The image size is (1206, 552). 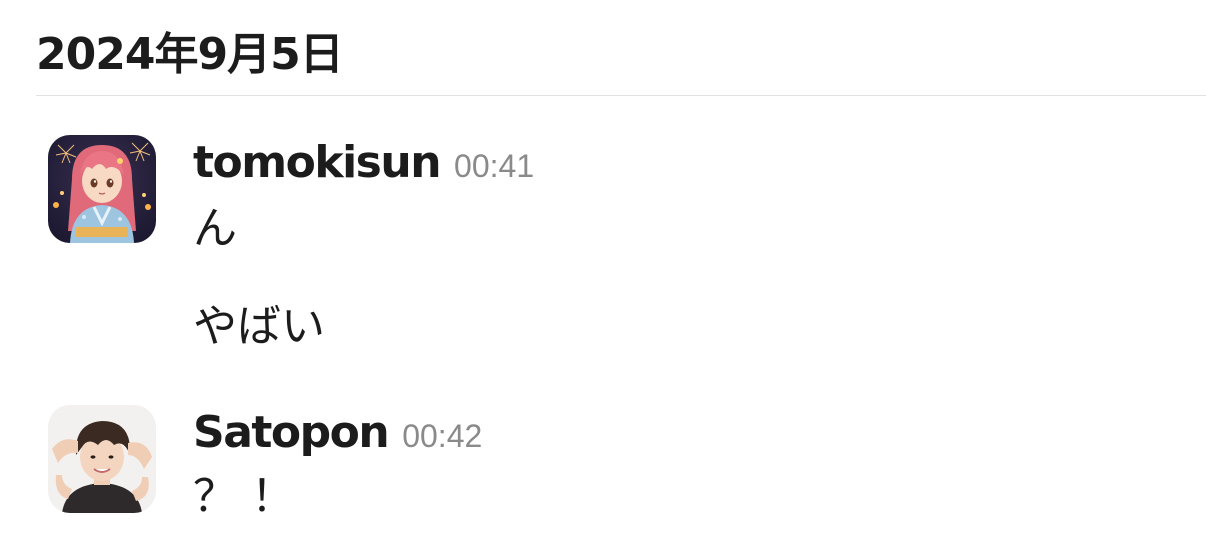 What do you see at coordinates (190, 50) in the screenshot?
I see `date-divider-label: 2024年9月5日` at bounding box center [190, 50].